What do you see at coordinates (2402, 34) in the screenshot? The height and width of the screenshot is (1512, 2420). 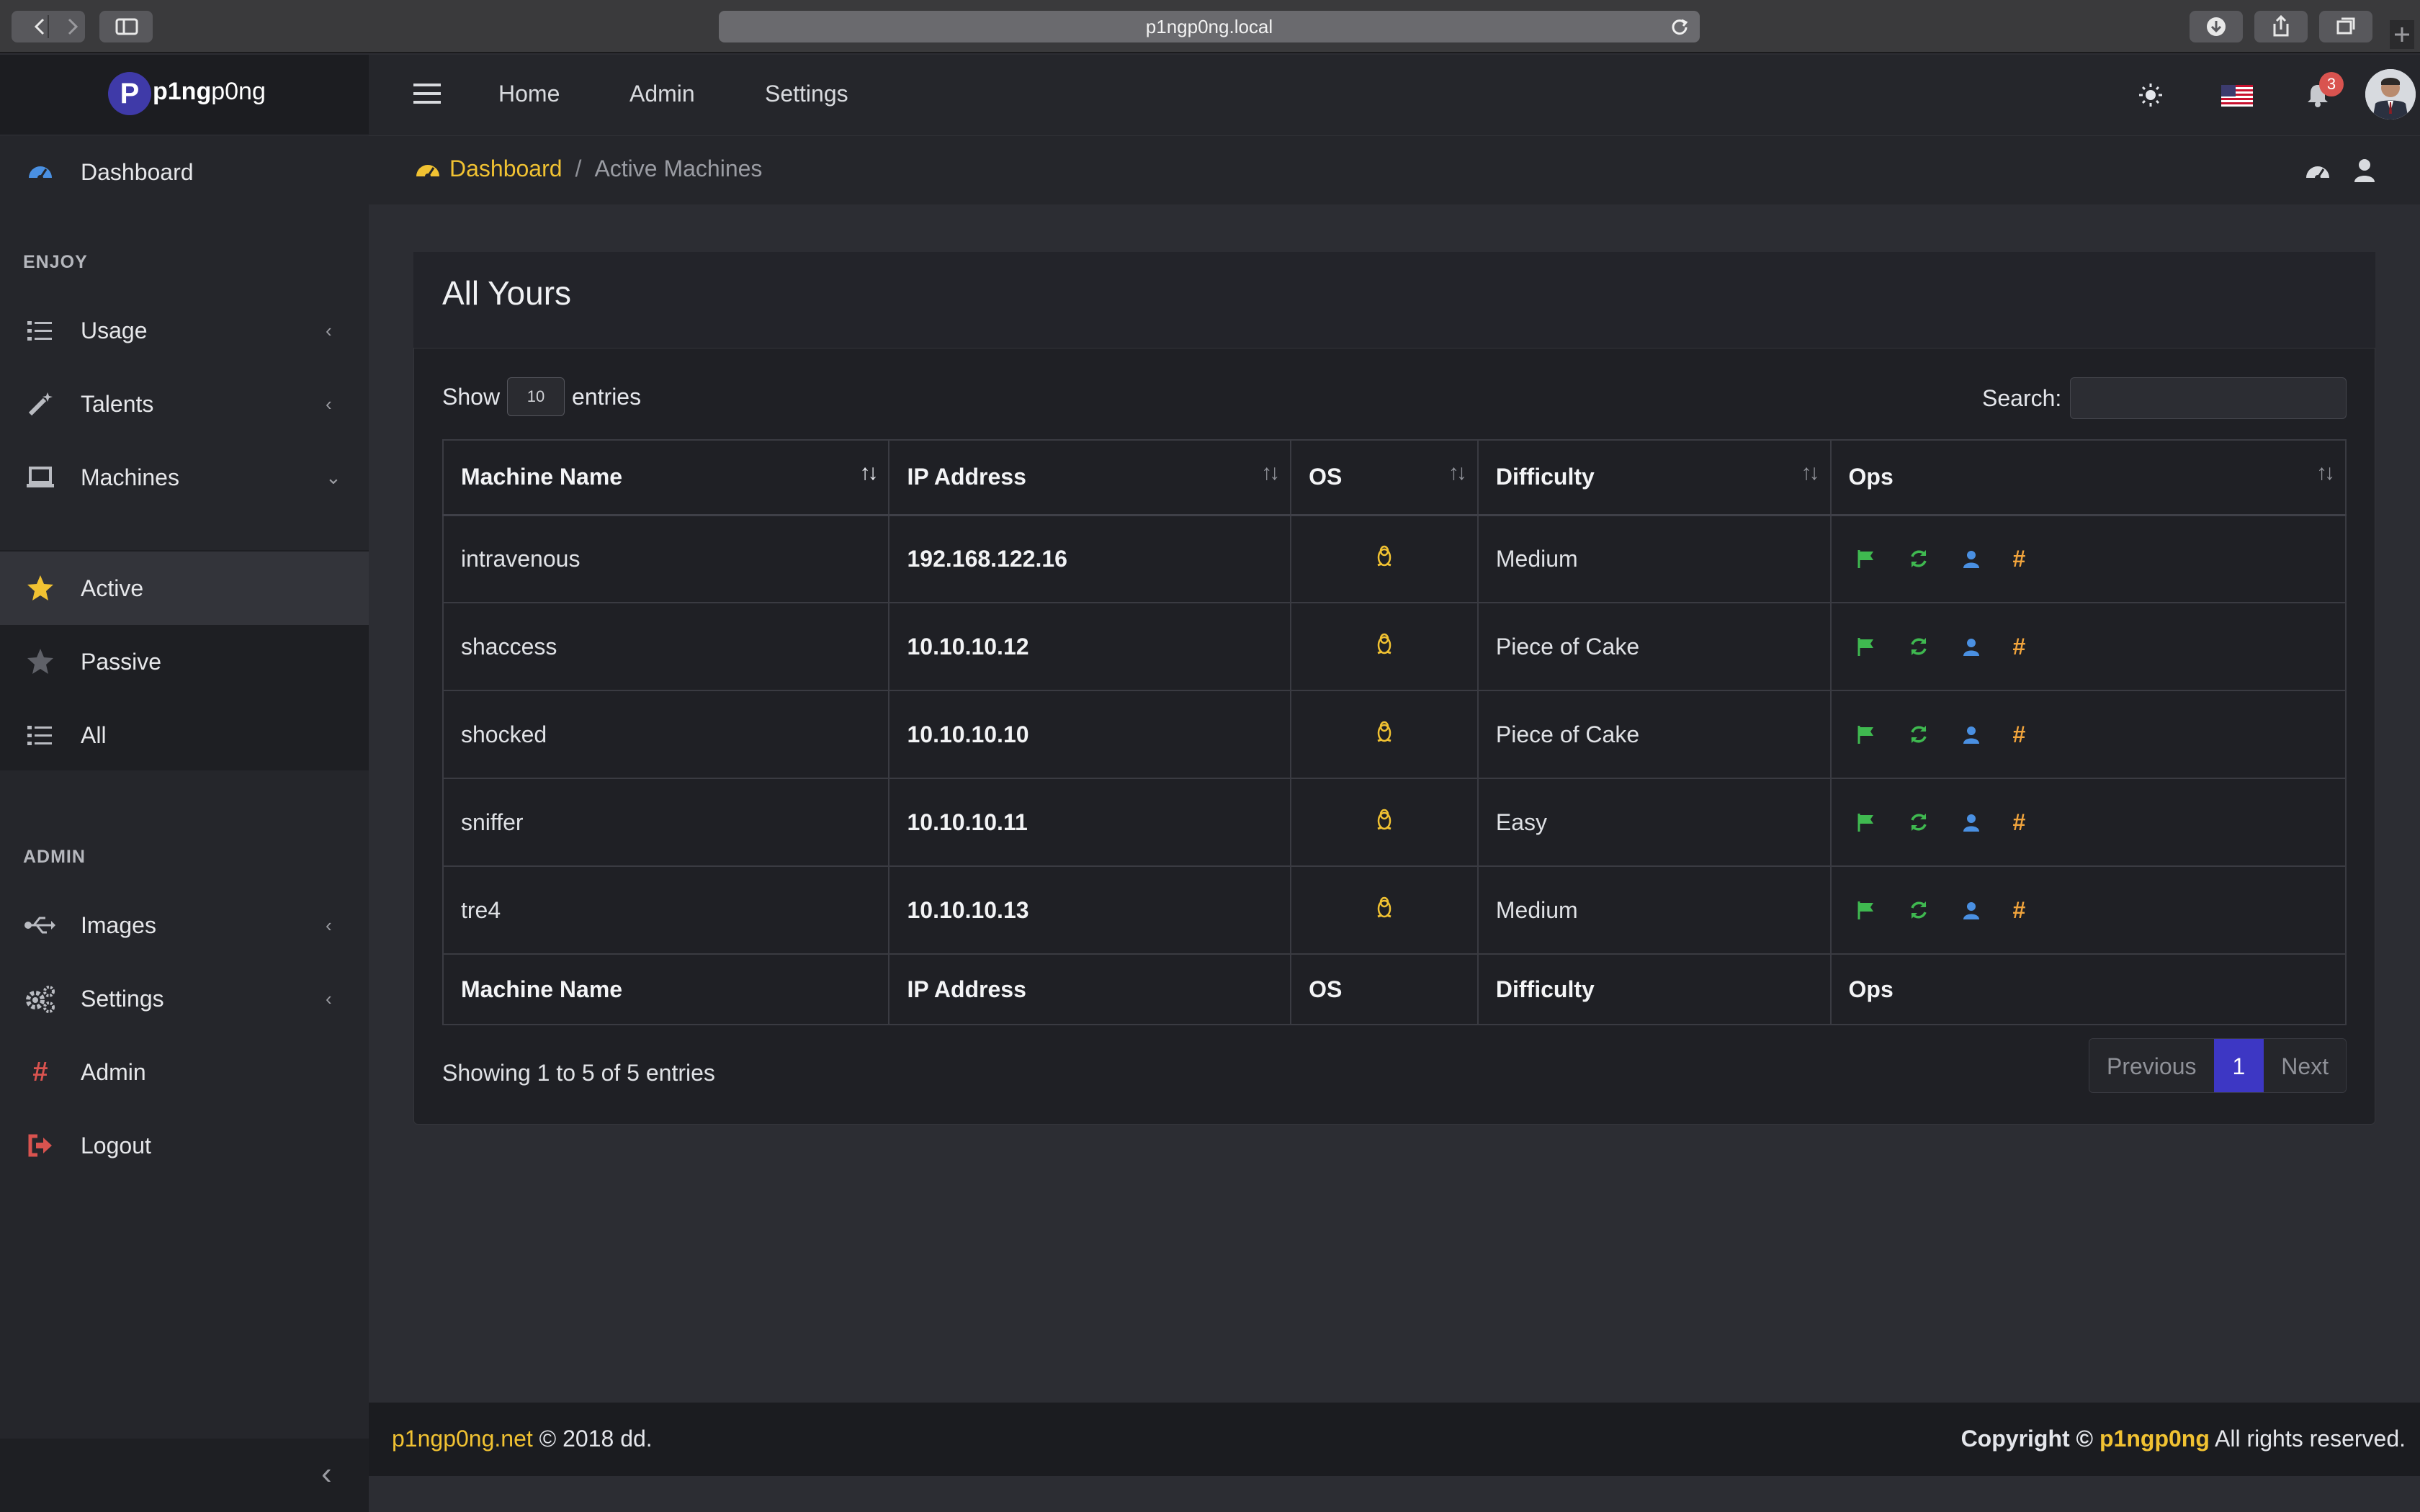 I see `new-tab-icon` at bounding box center [2402, 34].